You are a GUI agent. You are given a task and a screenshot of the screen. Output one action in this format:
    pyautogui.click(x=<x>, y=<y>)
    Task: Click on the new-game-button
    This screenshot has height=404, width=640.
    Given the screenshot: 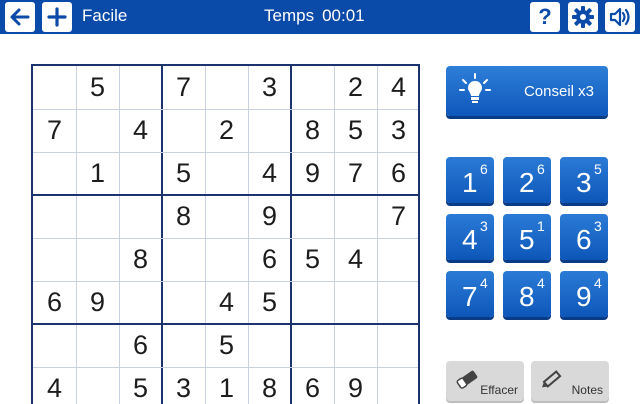 What is the action you would take?
    pyautogui.click(x=57, y=17)
    